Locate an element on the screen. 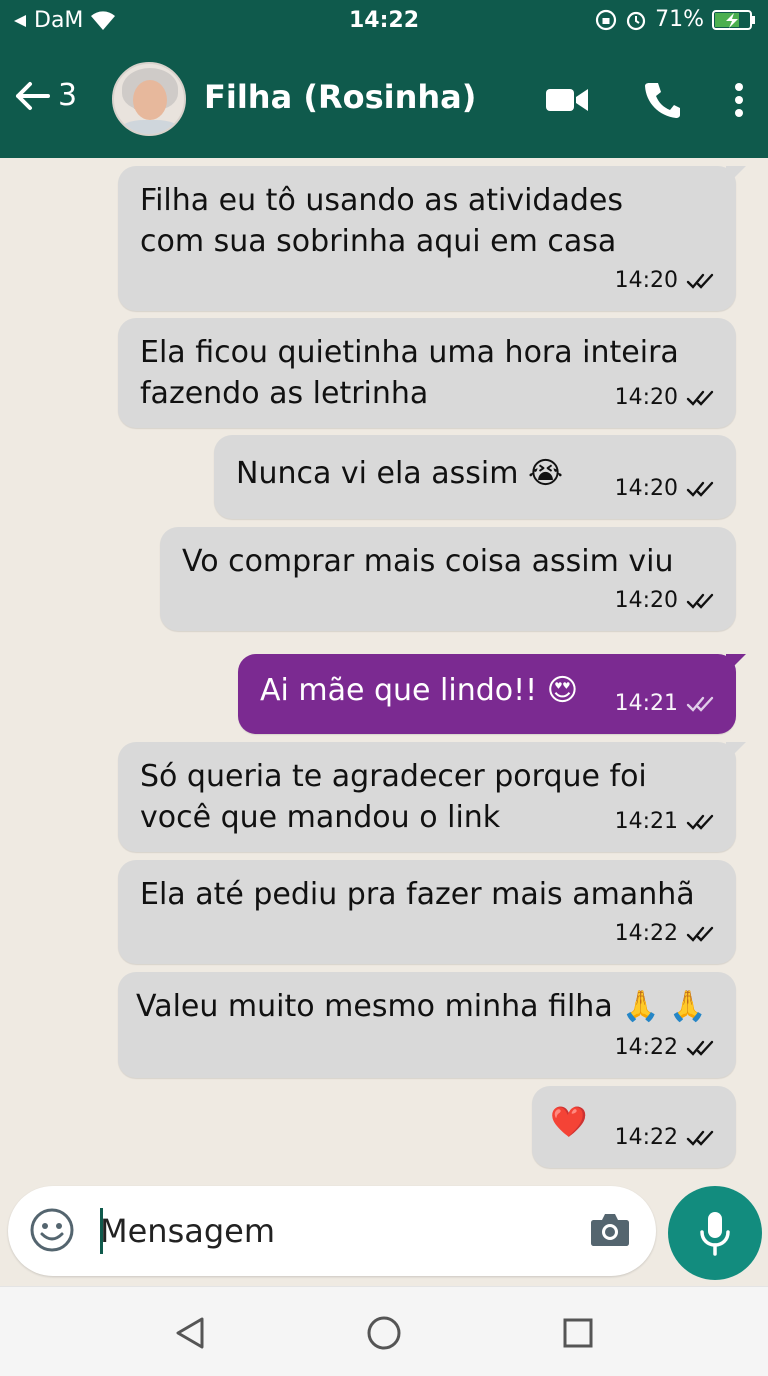 The width and height of the screenshot is (768, 1376). alarm-icon is located at coordinates (636, 20).